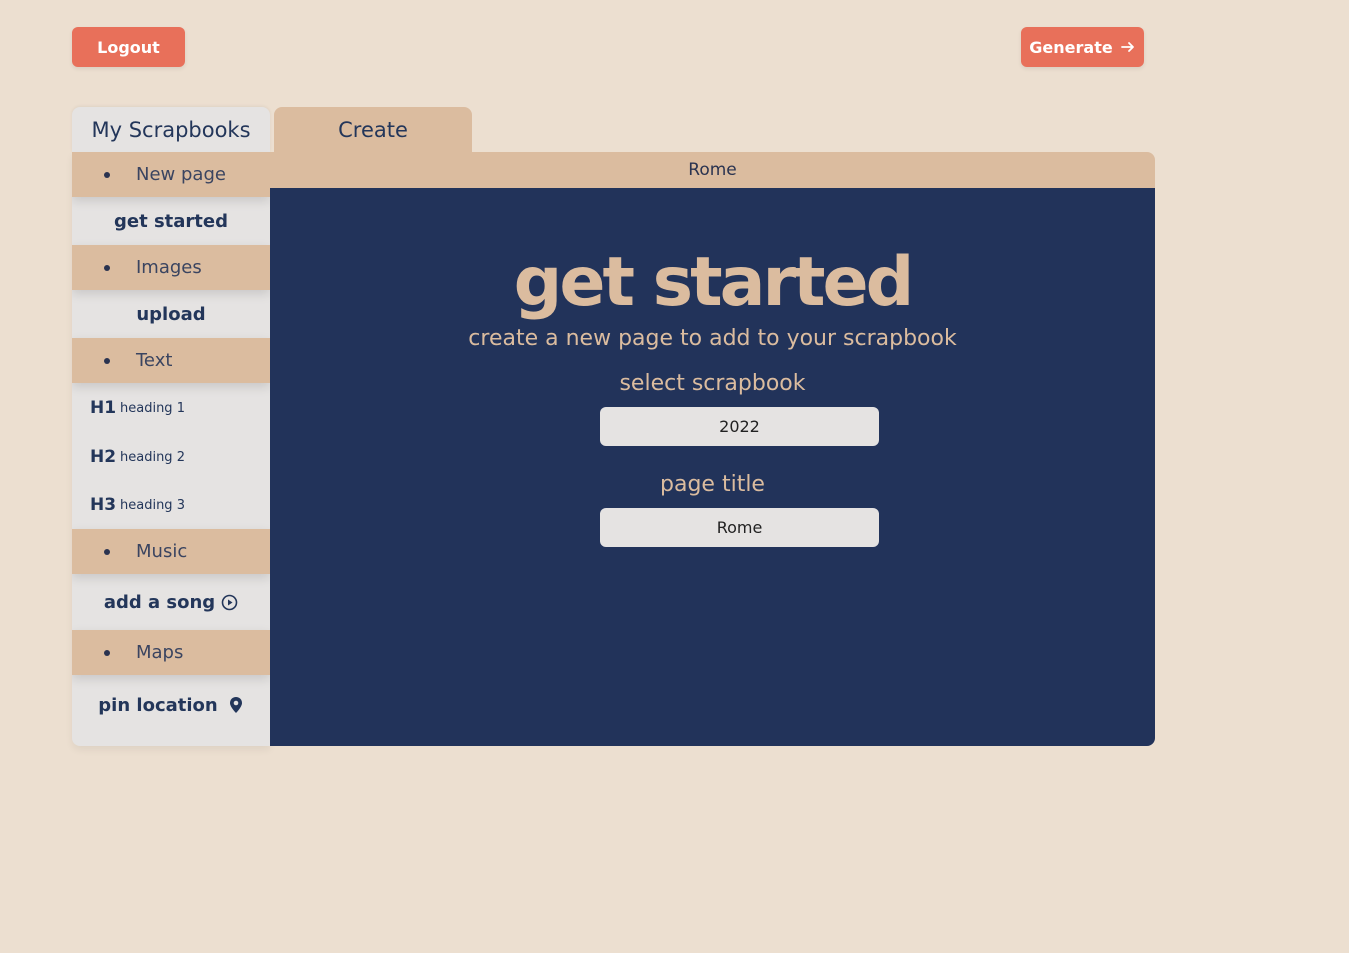 The height and width of the screenshot is (953, 1349). What do you see at coordinates (714, 282) in the screenshot?
I see `page-title: get started` at bounding box center [714, 282].